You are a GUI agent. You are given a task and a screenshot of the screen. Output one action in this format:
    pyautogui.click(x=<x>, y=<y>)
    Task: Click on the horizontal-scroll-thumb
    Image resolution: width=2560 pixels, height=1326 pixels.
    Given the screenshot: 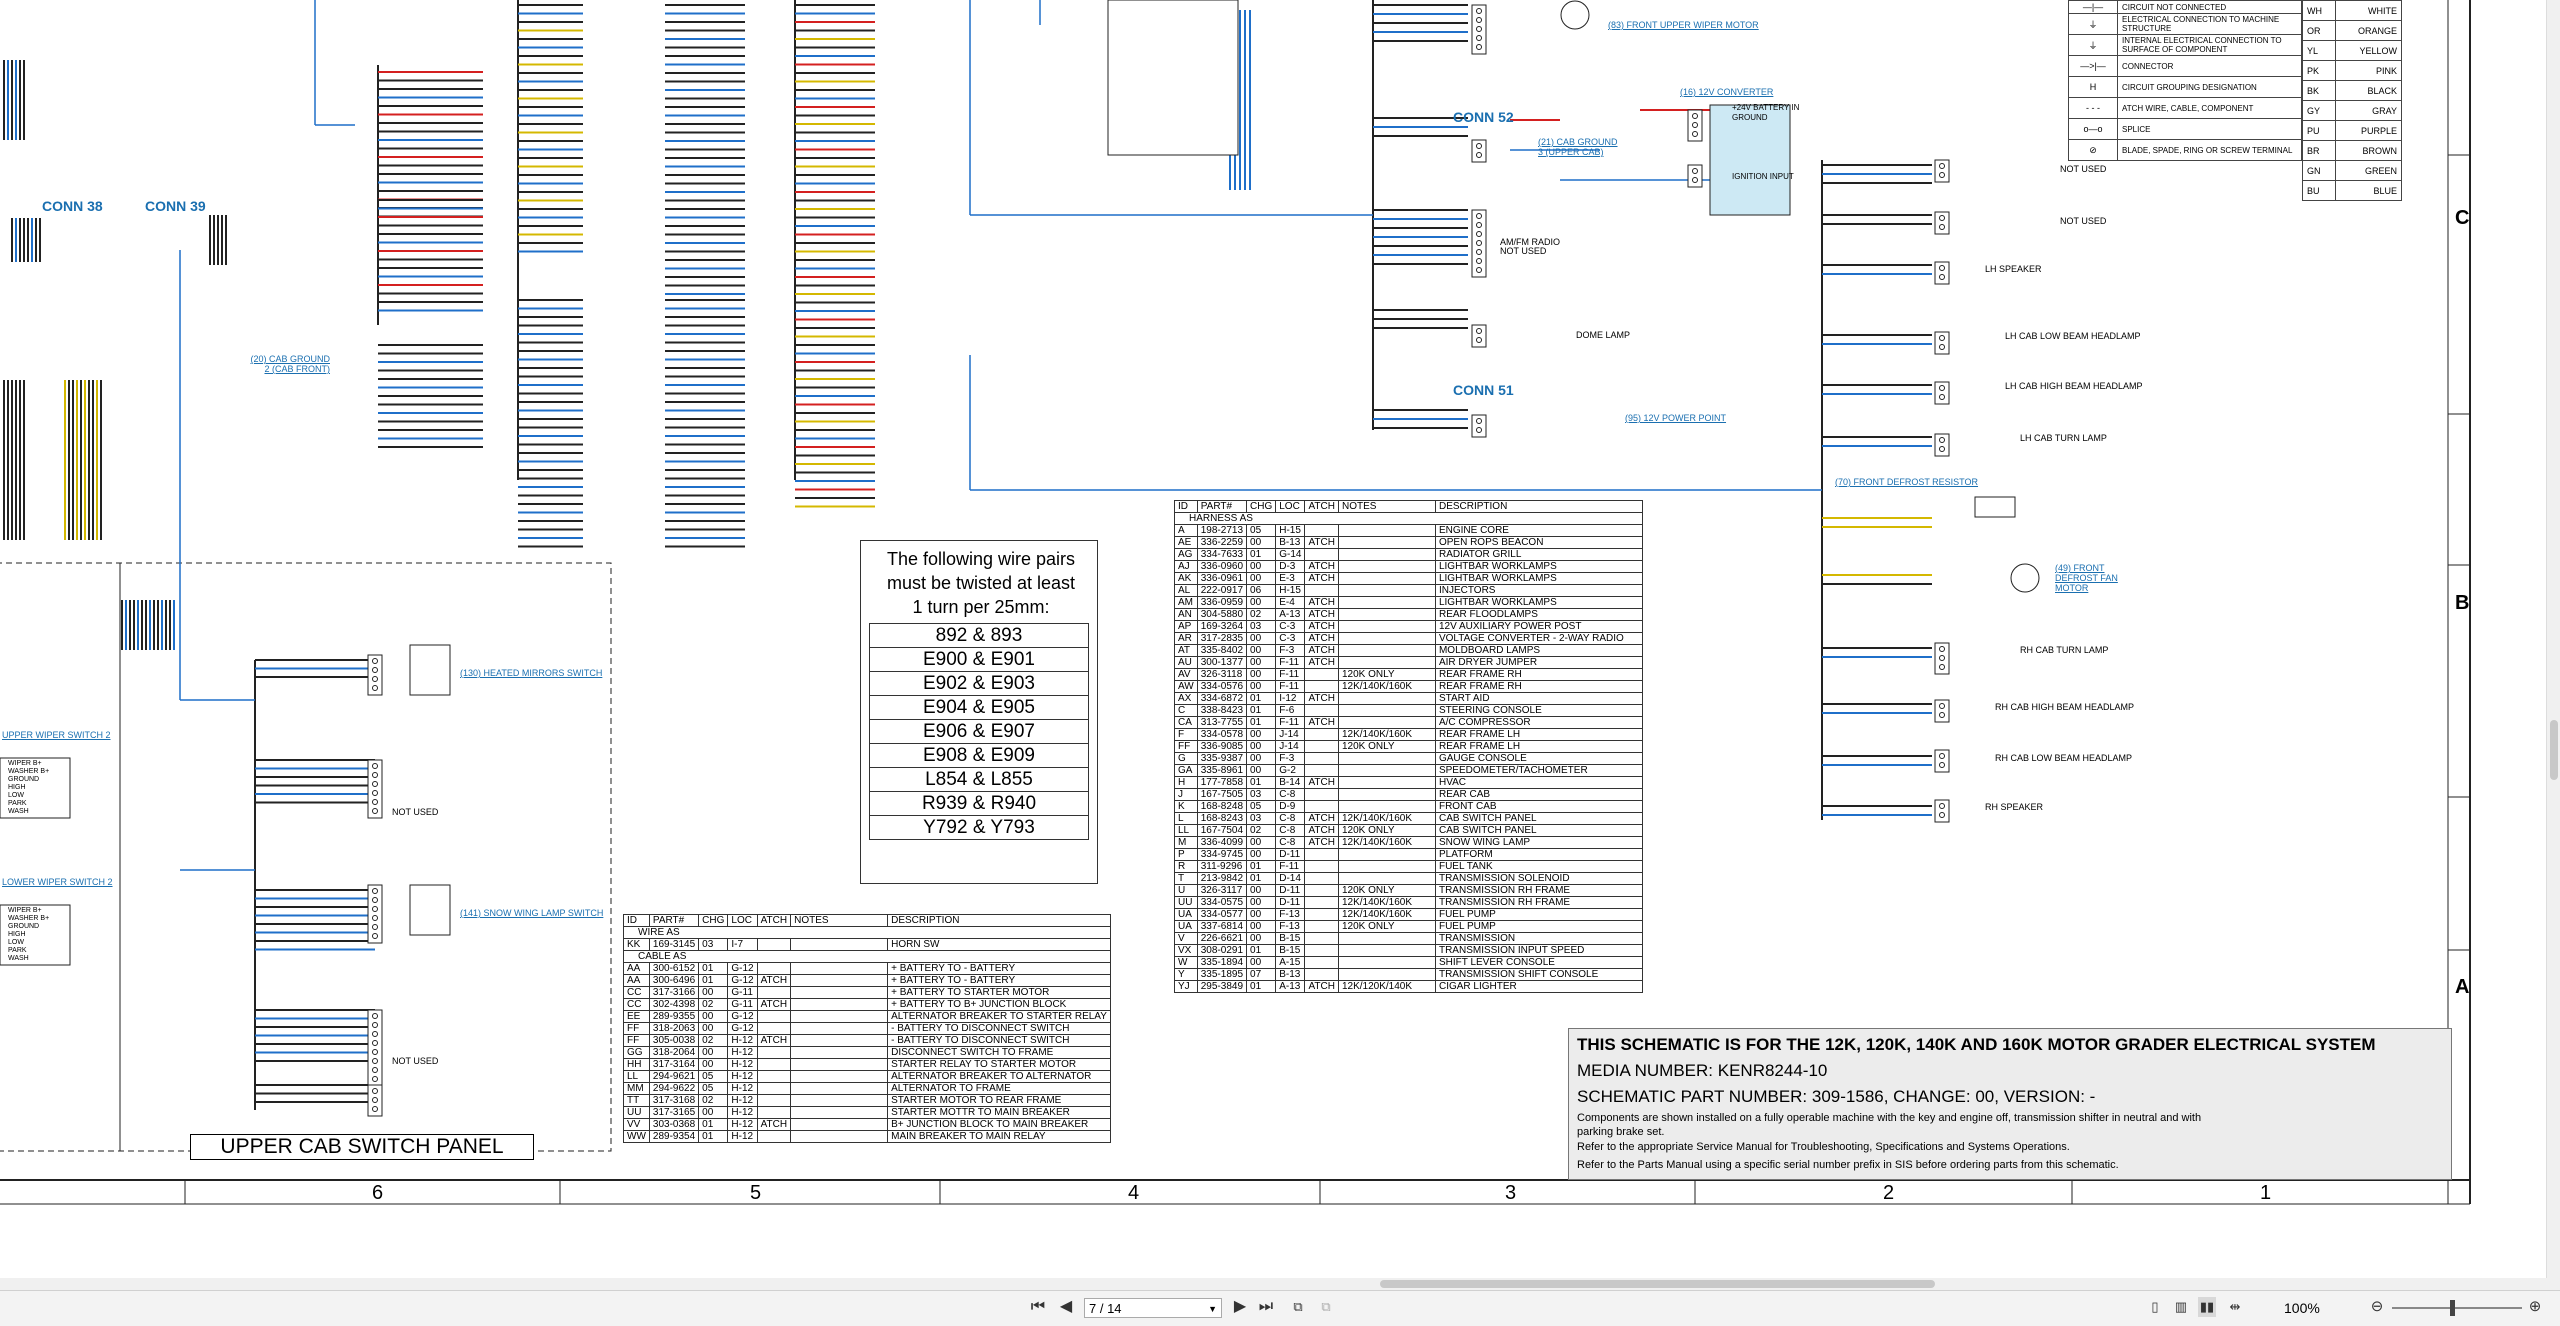 What is the action you would take?
    pyautogui.click(x=1657, y=1284)
    